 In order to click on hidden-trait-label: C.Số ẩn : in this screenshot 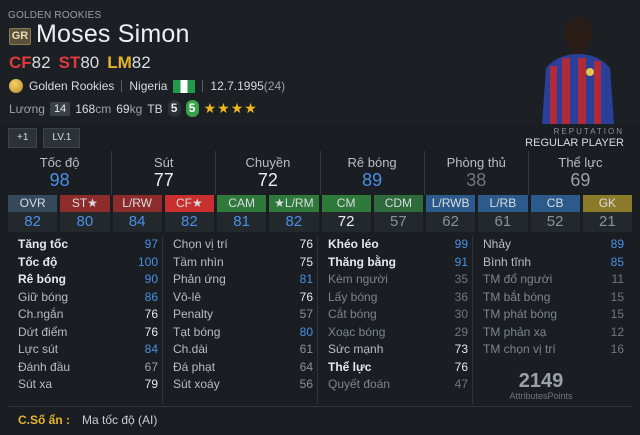, I will do `click(44, 420)`.